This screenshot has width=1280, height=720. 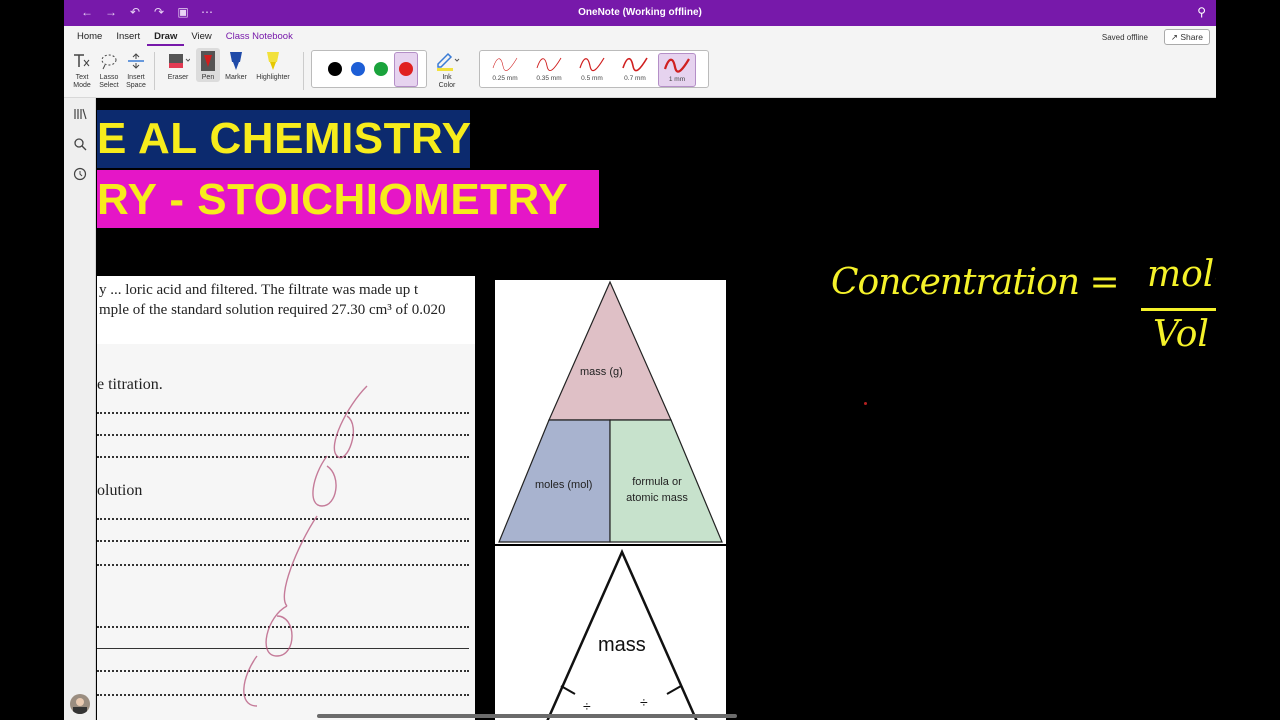 What do you see at coordinates (677, 79) in the screenshot?
I see `thickness-label: 1 mm` at bounding box center [677, 79].